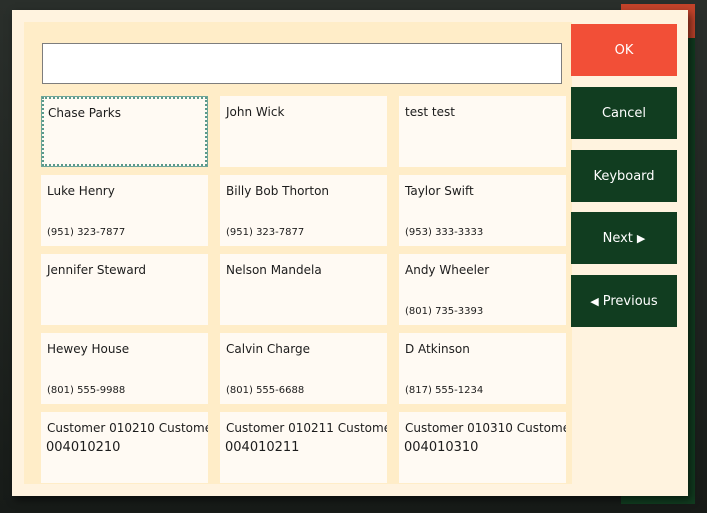  Describe the element at coordinates (274, 270) in the screenshot. I see `customer-name: Nelson Mandela` at that location.